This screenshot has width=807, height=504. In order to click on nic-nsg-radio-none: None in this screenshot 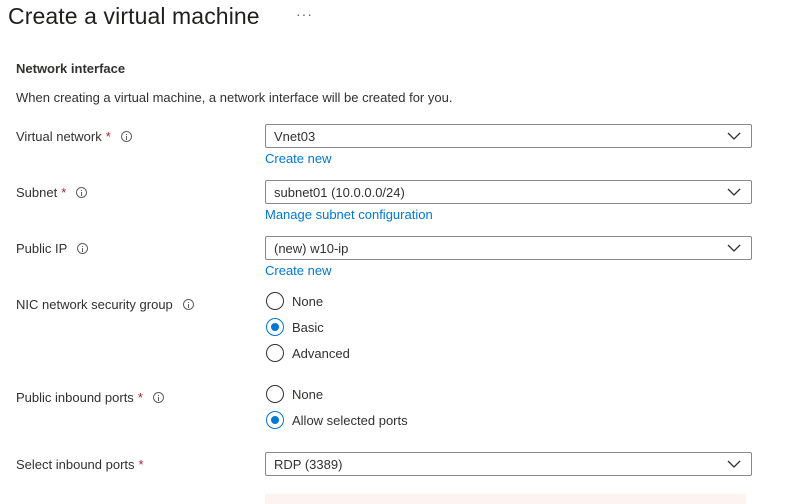, I will do `click(294, 301)`.